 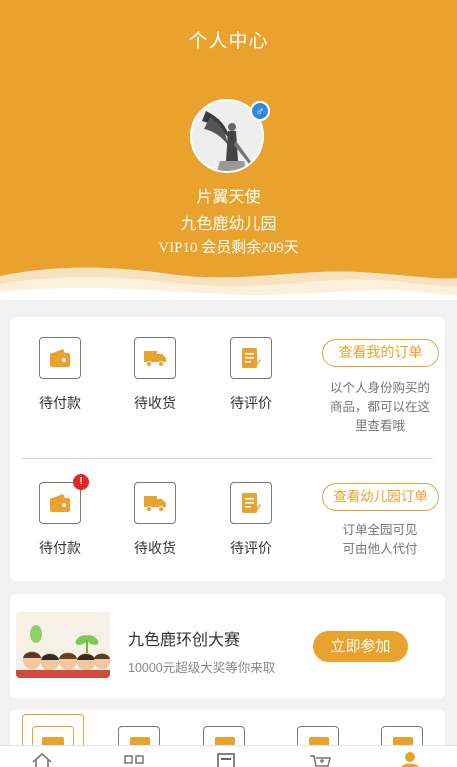 What do you see at coordinates (81, 482) in the screenshot?
I see `notification-badge: !` at bounding box center [81, 482].